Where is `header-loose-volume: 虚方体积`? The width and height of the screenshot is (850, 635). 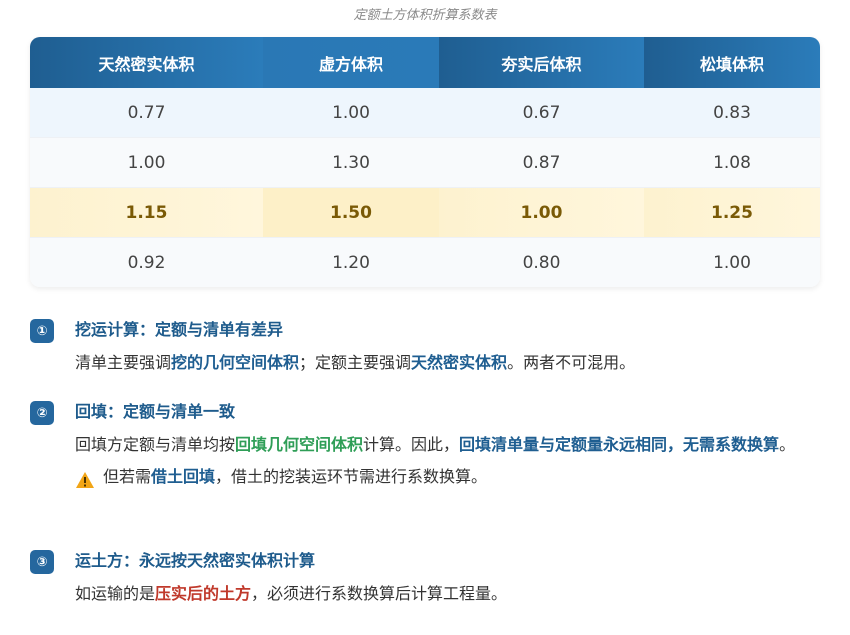 header-loose-volume: 虚方体积 is located at coordinates (351, 62).